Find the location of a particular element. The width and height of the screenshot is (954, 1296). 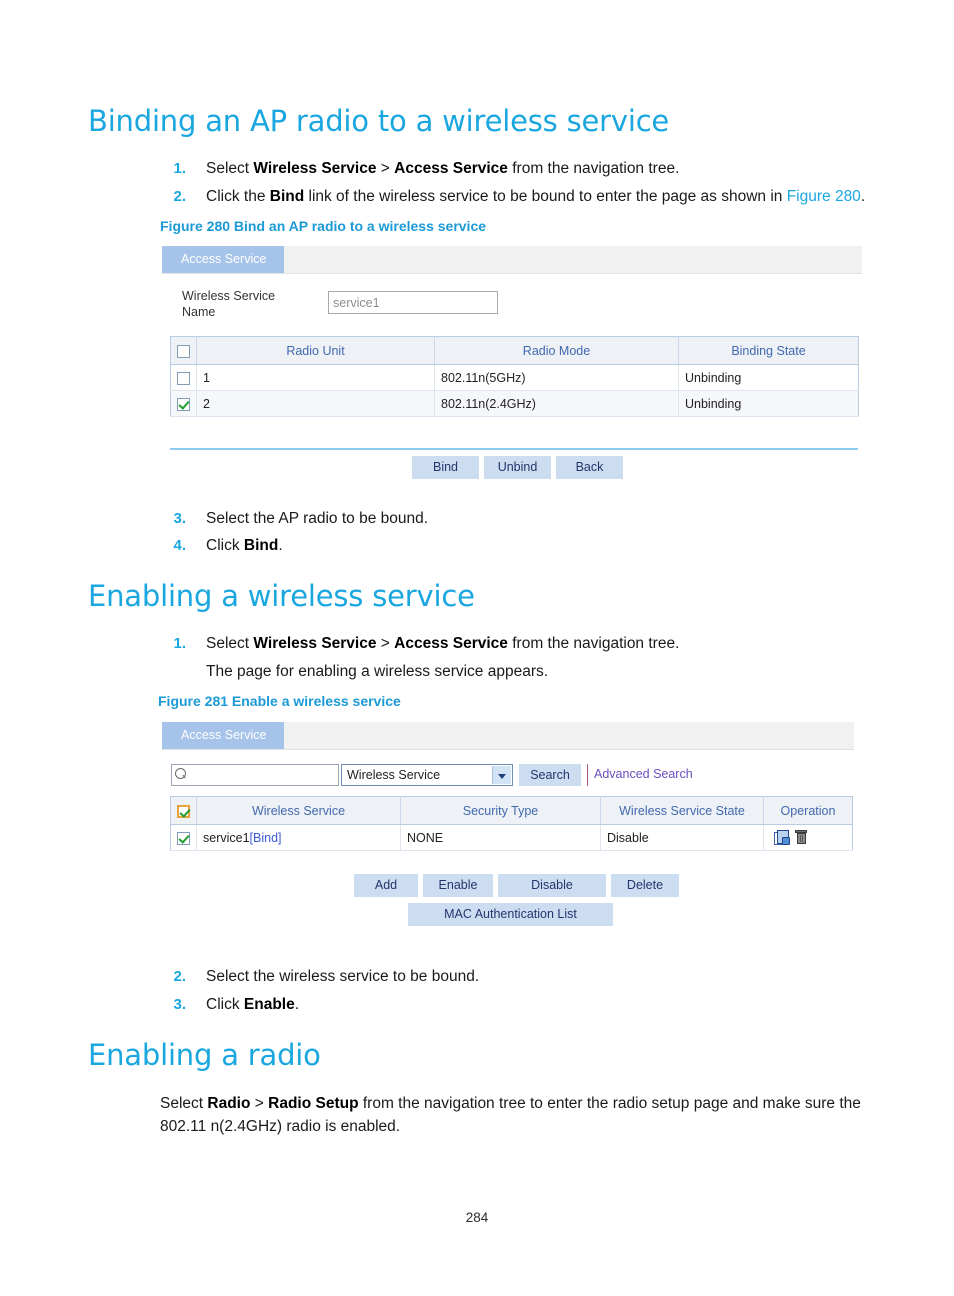

step-number: 3. is located at coordinates (179, 518).